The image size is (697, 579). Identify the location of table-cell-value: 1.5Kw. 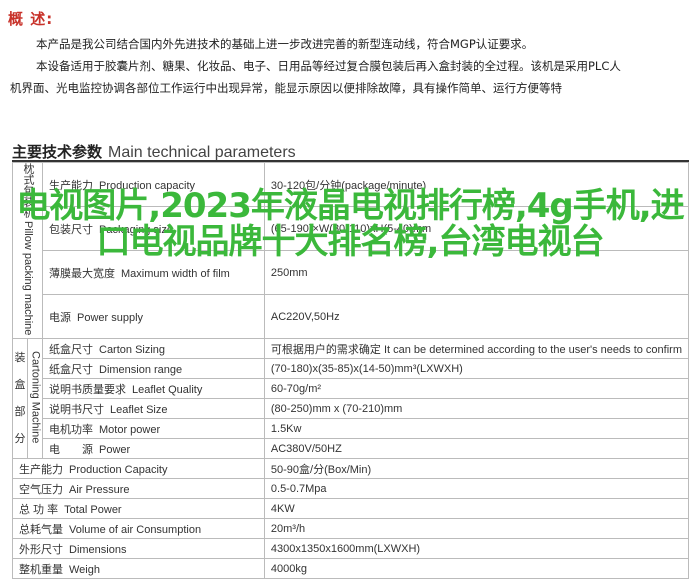
(476, 429).